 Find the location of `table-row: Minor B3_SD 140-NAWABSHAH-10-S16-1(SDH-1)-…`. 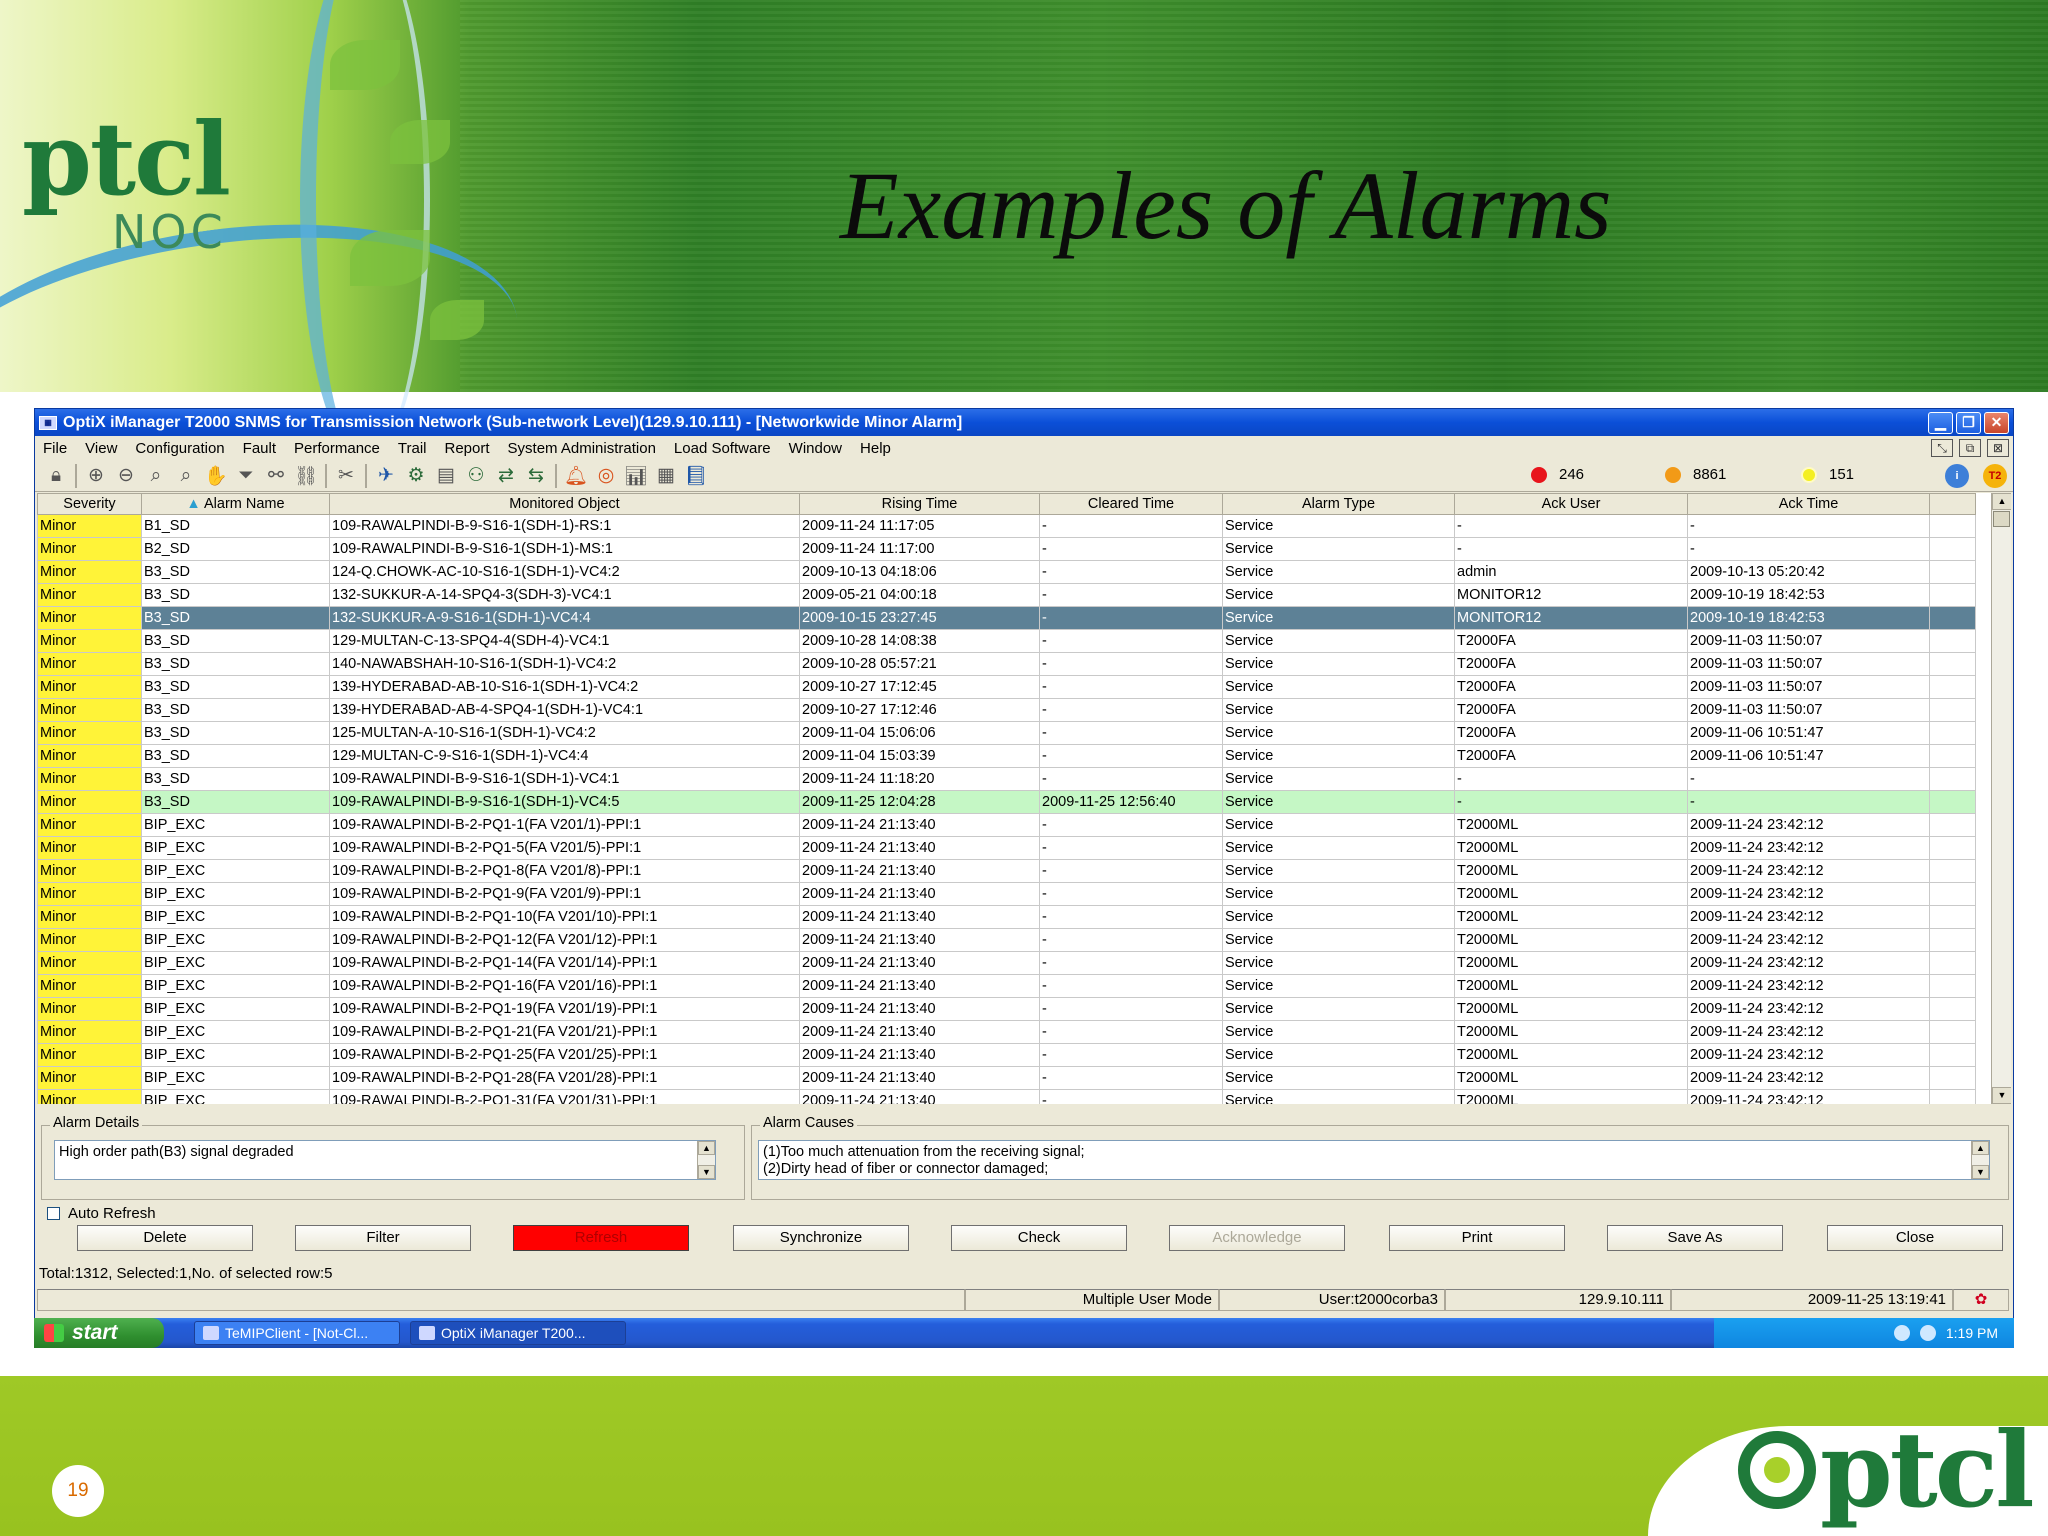

table-row: Minor B3_SD 140-NAWABSHAH-10-S16-1(SDH-1)-… is located at coordinates (1006, 664).